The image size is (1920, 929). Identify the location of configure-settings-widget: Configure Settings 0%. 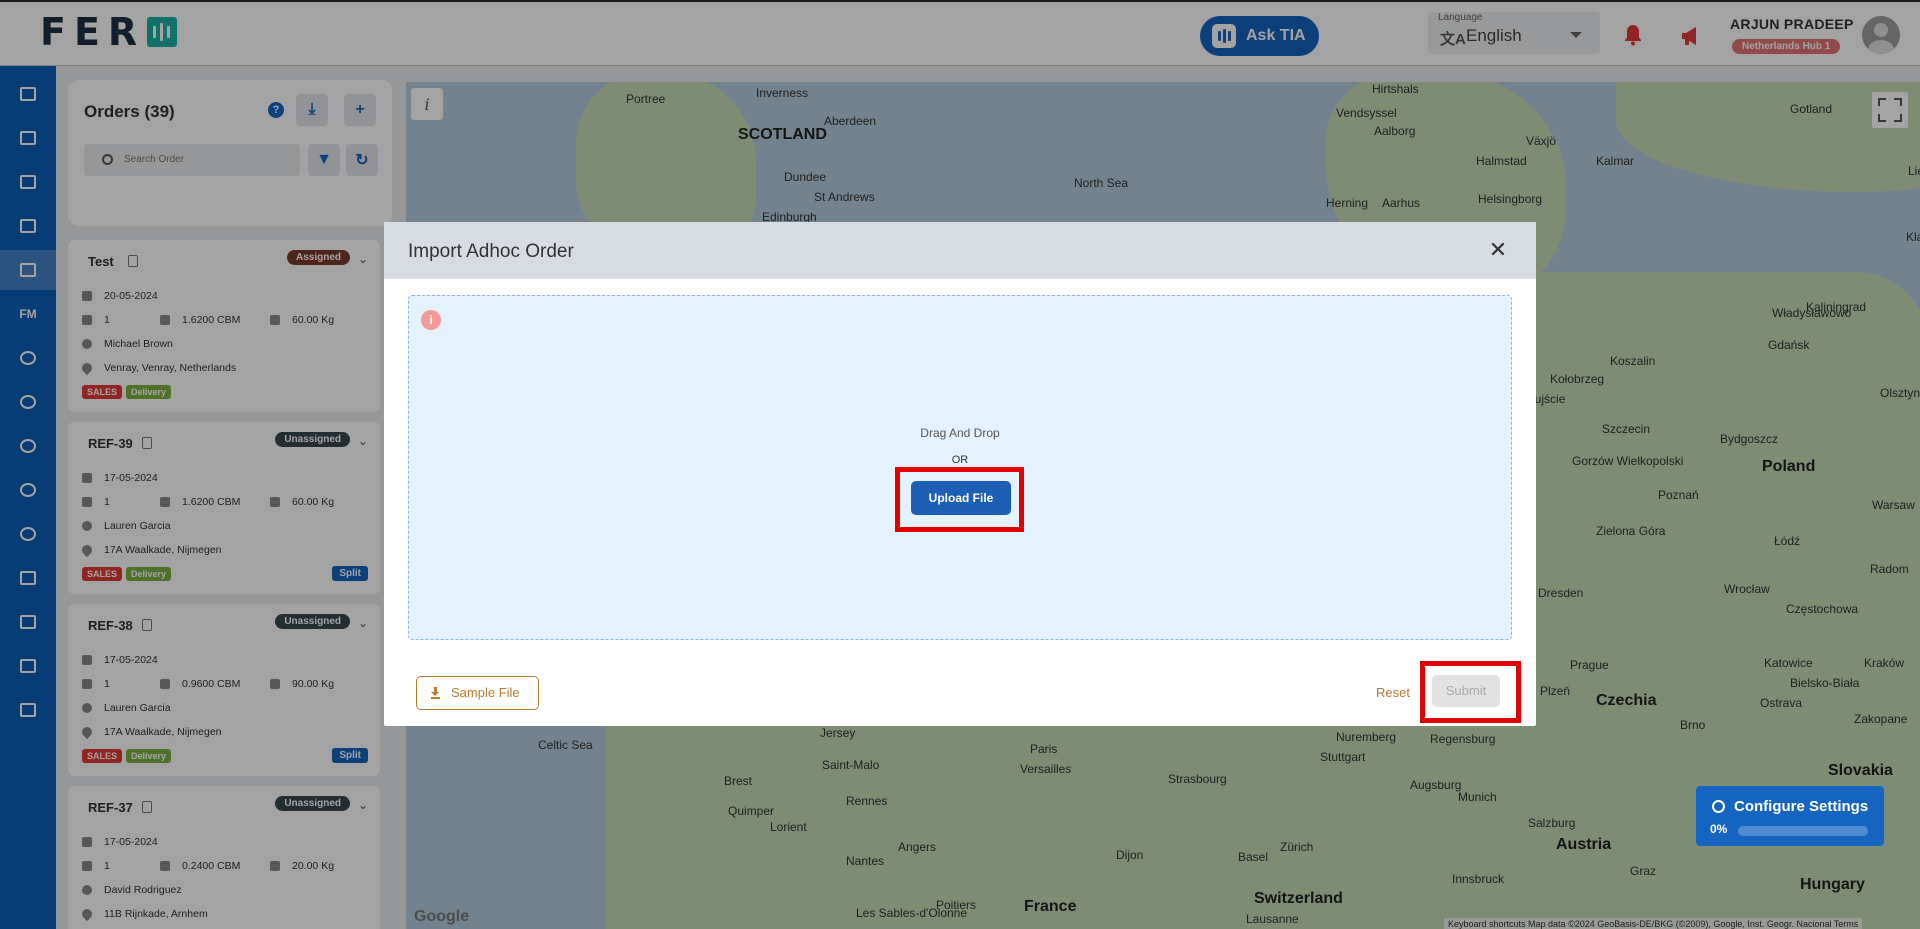
(1790, 816).